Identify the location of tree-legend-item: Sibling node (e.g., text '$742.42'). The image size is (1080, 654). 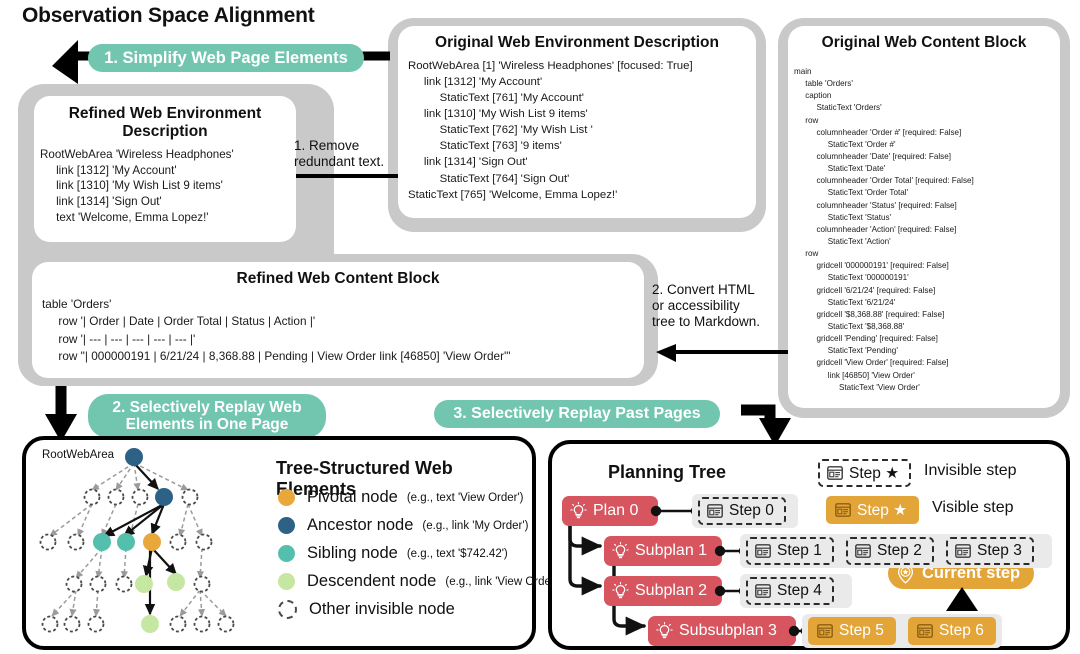
(401, 553).